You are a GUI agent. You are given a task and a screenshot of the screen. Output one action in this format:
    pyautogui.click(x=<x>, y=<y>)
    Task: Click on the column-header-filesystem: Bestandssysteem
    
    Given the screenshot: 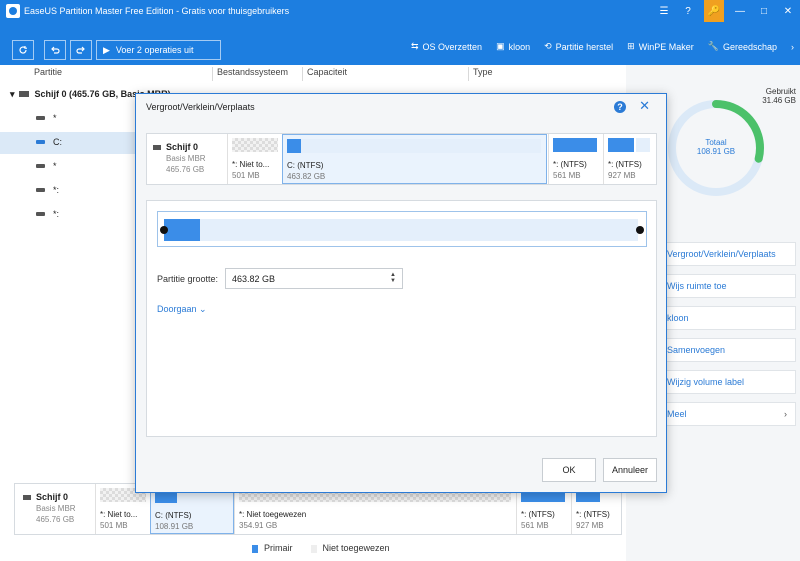 What is the action you would take?
    pyautogui.click(x=250, y=74)
    